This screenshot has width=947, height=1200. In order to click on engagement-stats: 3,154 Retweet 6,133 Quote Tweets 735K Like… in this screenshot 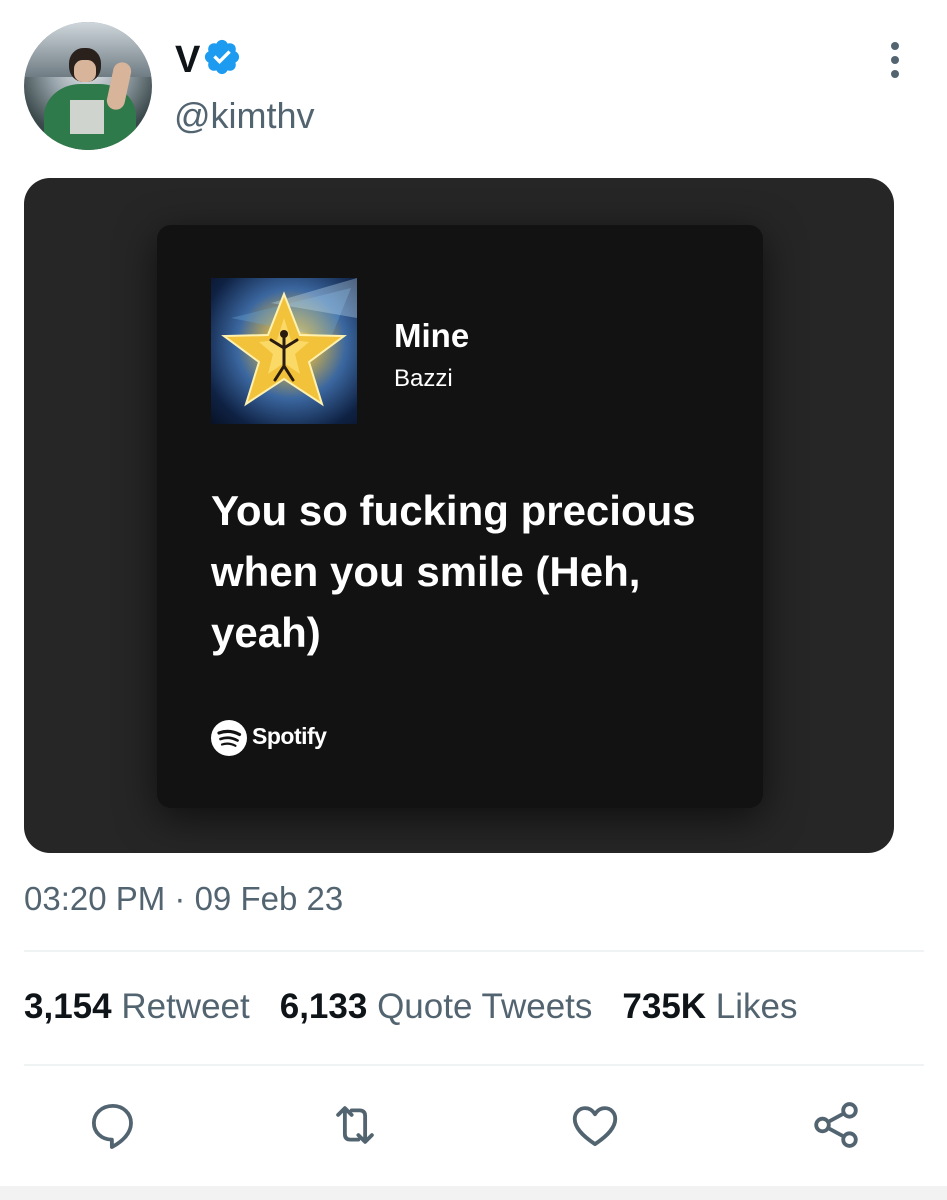, I will do `click(426, 1007)`.